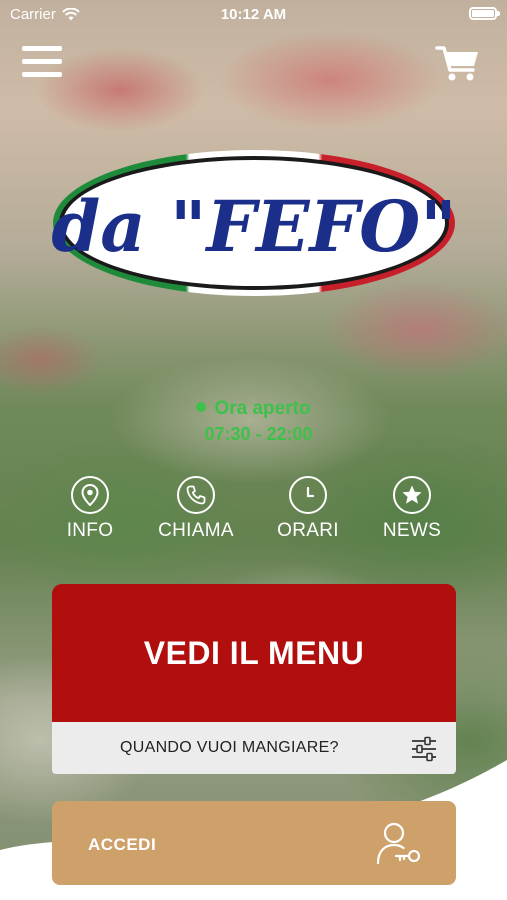 The image size is (507, 900). Describe the element at coordinates (424, 749) in the screenshot. I see `filter-sliders-icon` at that location.